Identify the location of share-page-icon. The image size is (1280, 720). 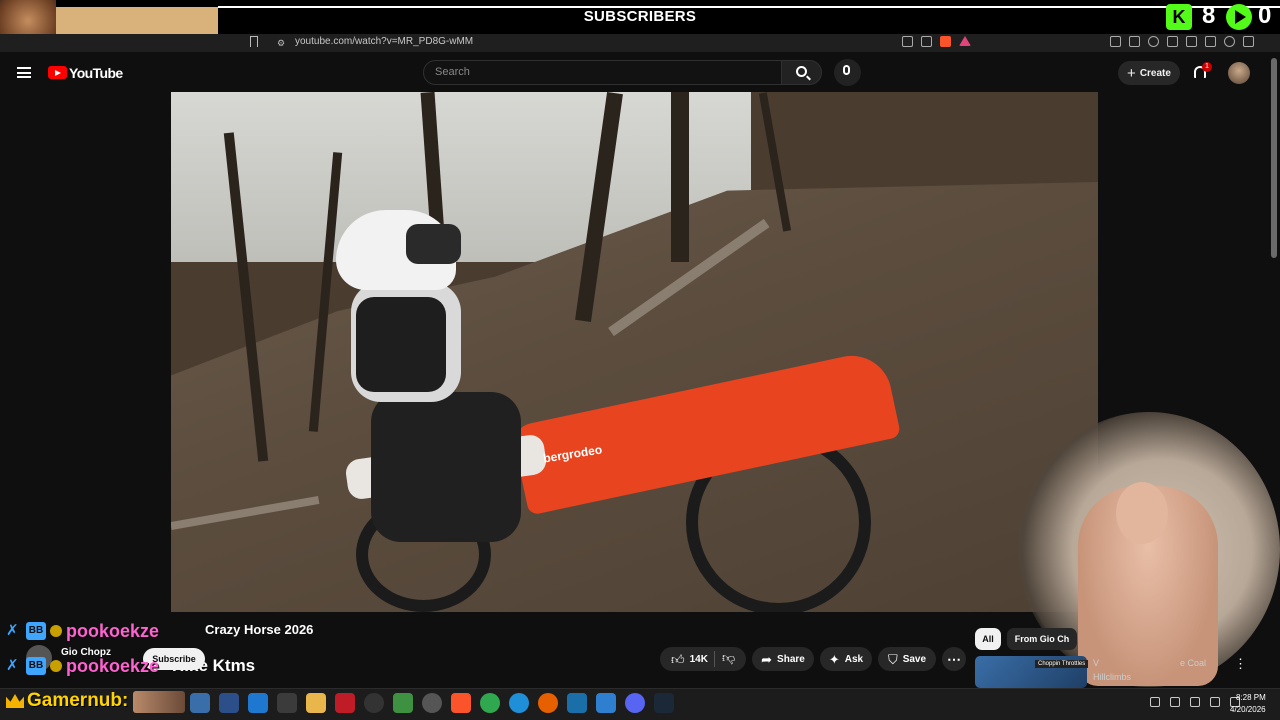
(926, 41).